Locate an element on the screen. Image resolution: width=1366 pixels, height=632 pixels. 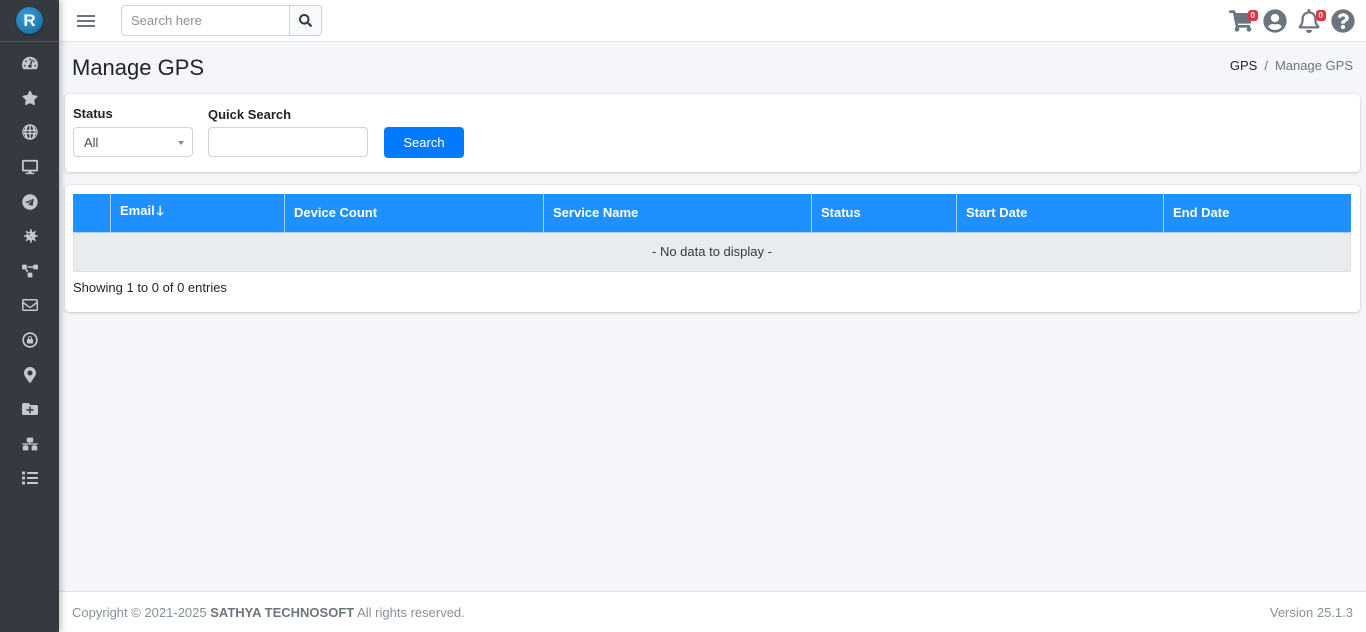
sidebar: R is located at coordinates (29, 316).